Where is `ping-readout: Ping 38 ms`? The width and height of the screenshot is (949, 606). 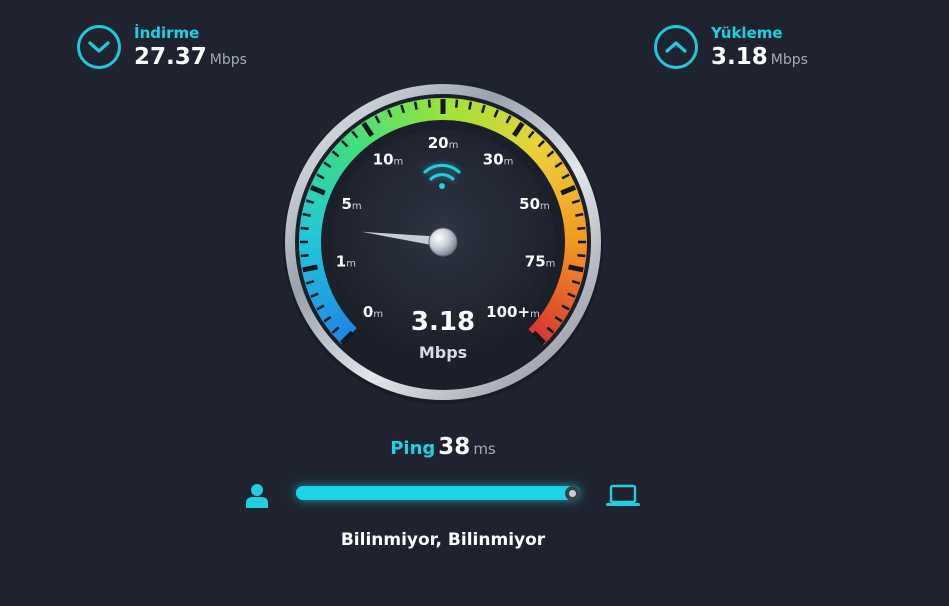
ping-readout: Ping 38 ms is located at coordinates (443, 447).